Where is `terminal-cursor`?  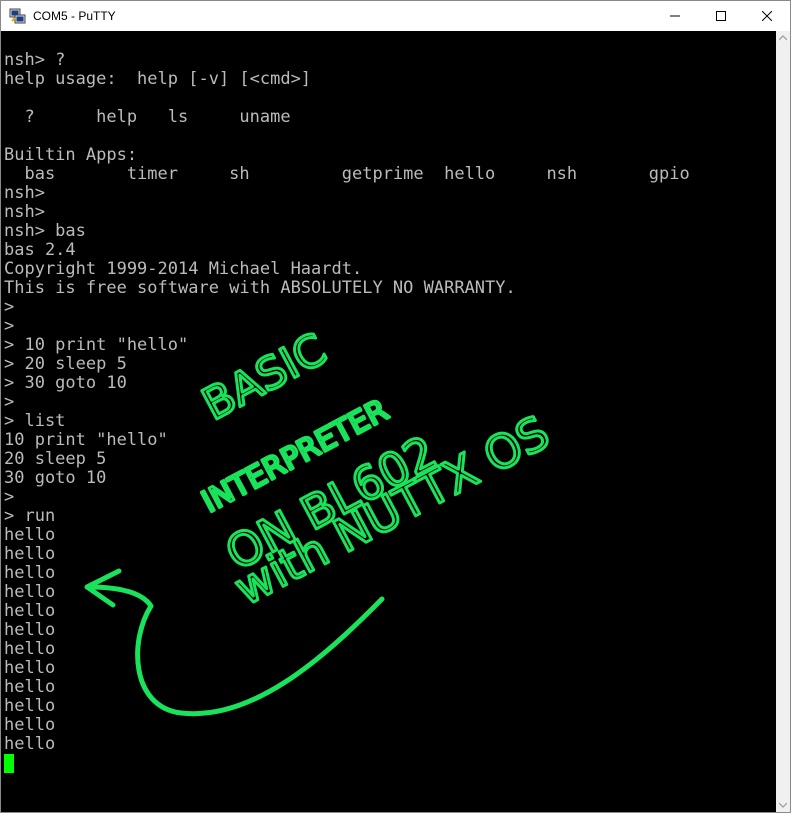 terminal-cursor is located at coordinates (9, 763).